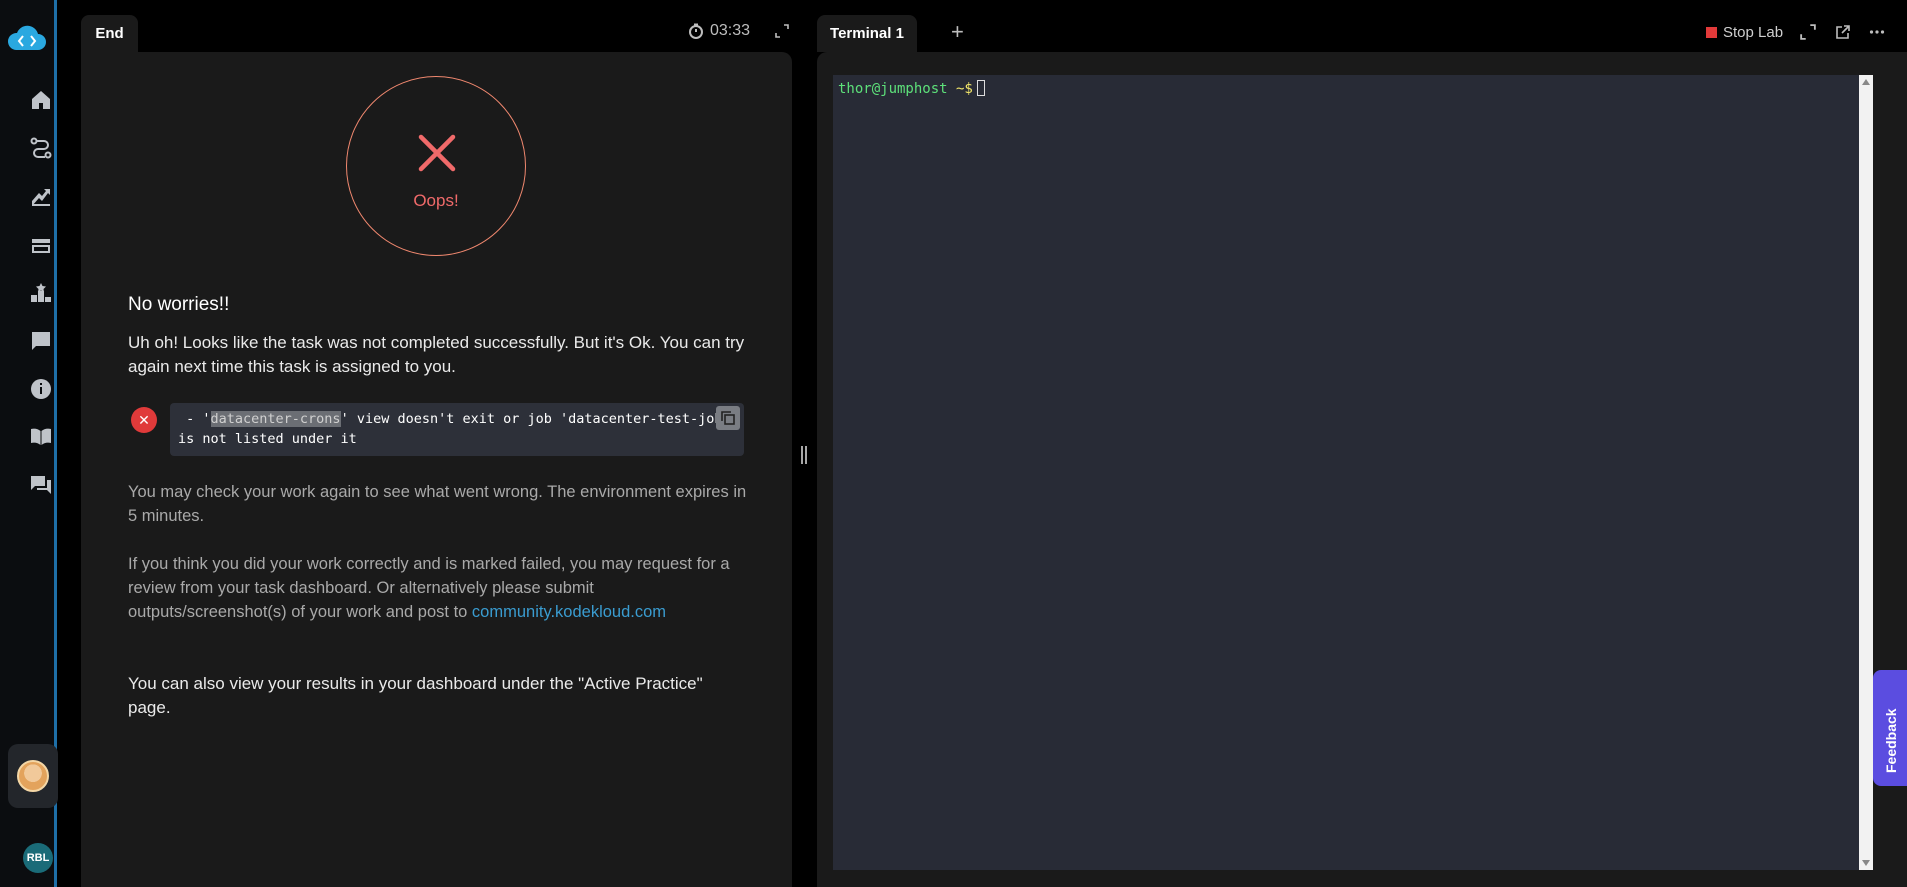 Image resolution: width=1907 pixels, height=887 pixels. I want to click on error-icon: ✕, so click(144, 420).